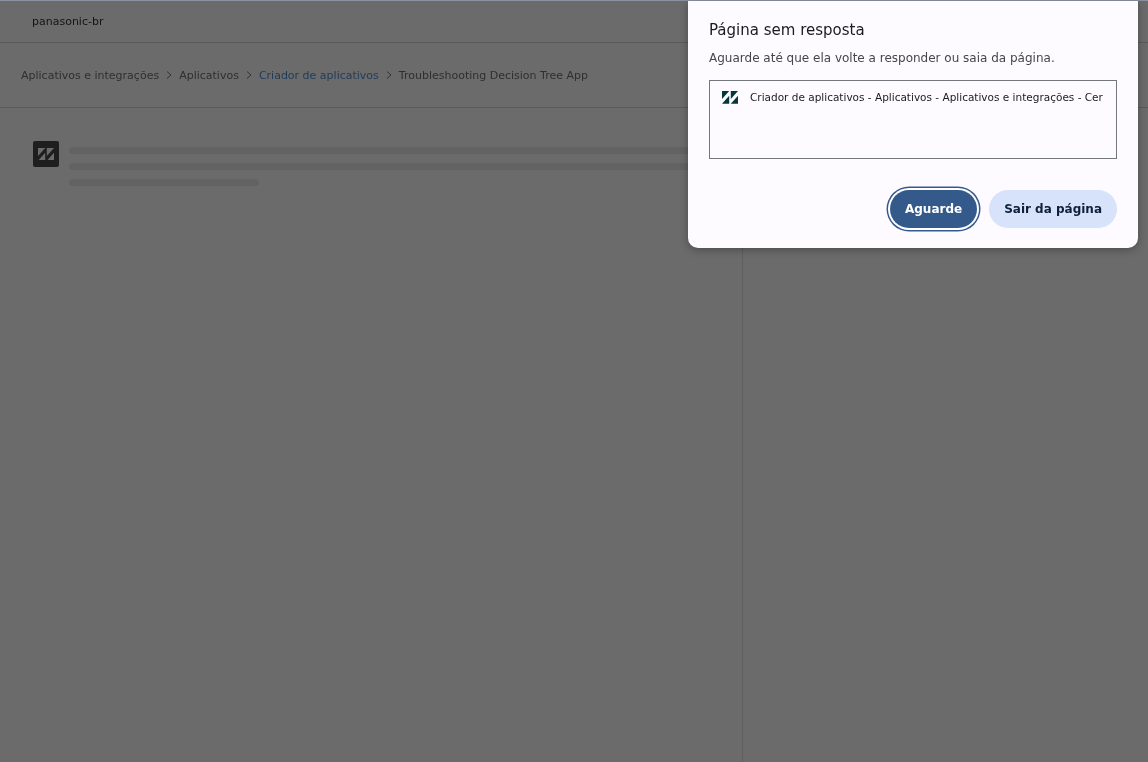  I want to click on dialog-title: Página sem resposta, so click(787, 30).